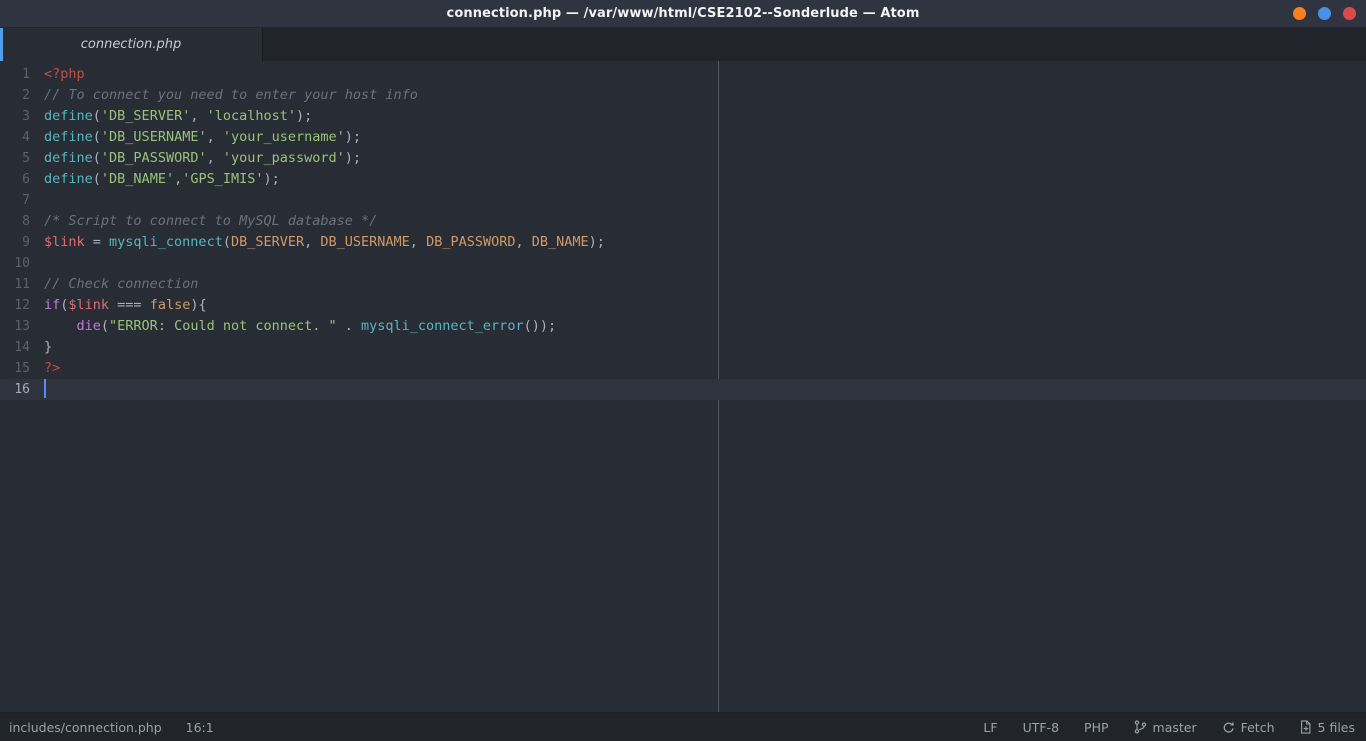  I want to click on status-encoding: UTF-8, so click(1041, 727).